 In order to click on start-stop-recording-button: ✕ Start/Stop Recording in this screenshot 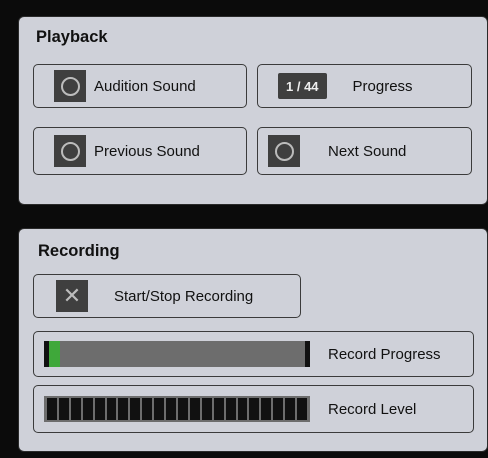, I will do `click(167, 296)`.